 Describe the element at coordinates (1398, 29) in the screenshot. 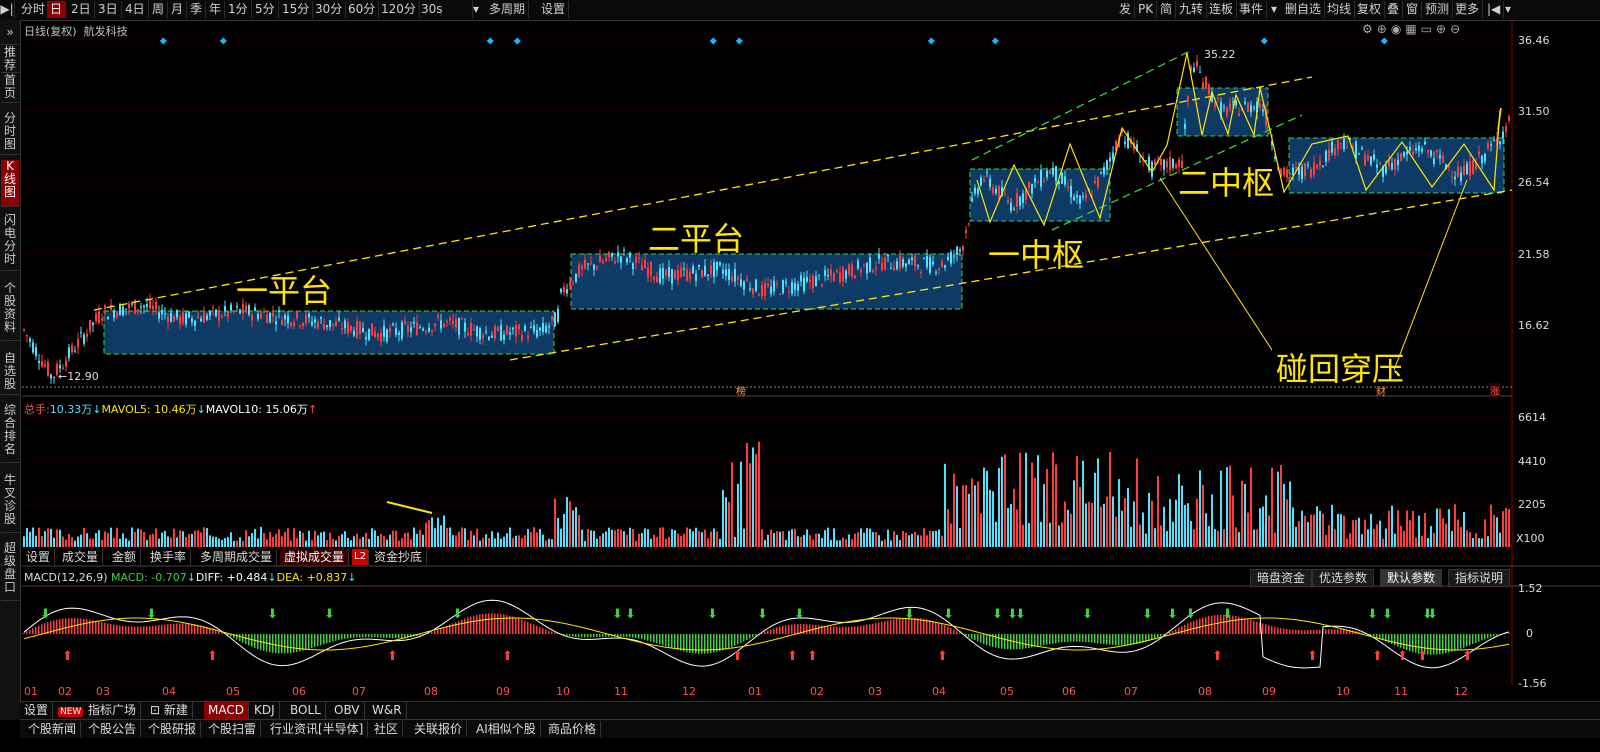

I see `eye-icon: ◉` at that location.